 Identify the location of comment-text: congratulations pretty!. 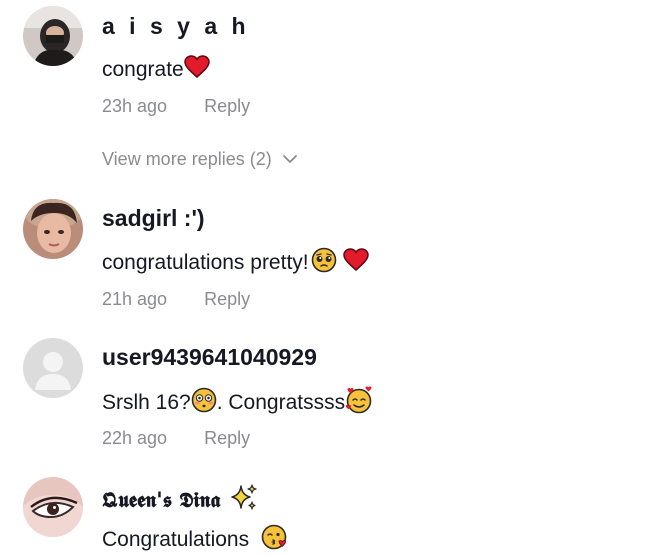
(235, 262).